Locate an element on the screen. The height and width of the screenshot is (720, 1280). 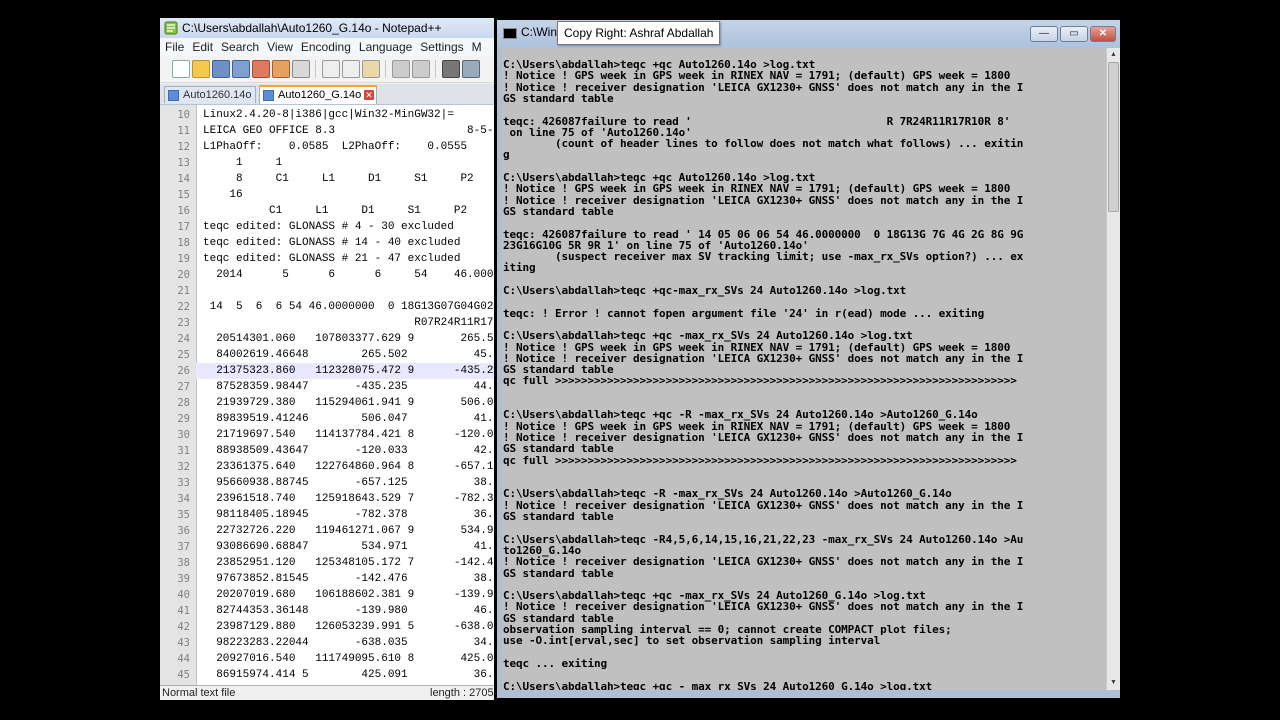
line-number: 24 is located at coordinates (183, 339).